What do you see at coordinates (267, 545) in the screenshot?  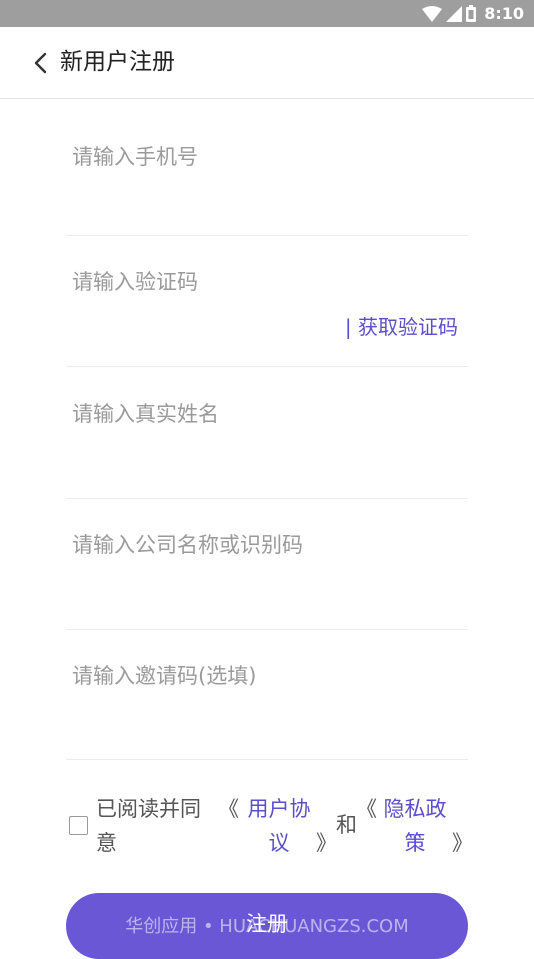 I see `company-input` at bounding box center [267, 545].